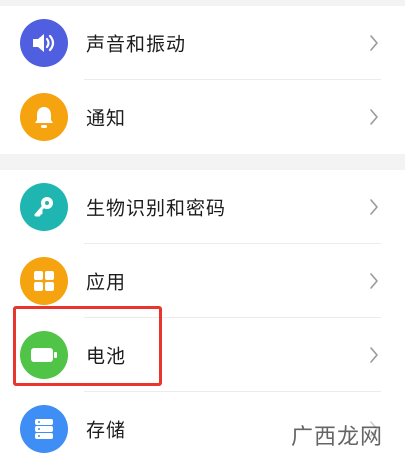 The width and height of the screenshot is (405, 466). Describe the element at coordinates (87, 346) in the screenshot. I see `battery-highlight-box` at that location.